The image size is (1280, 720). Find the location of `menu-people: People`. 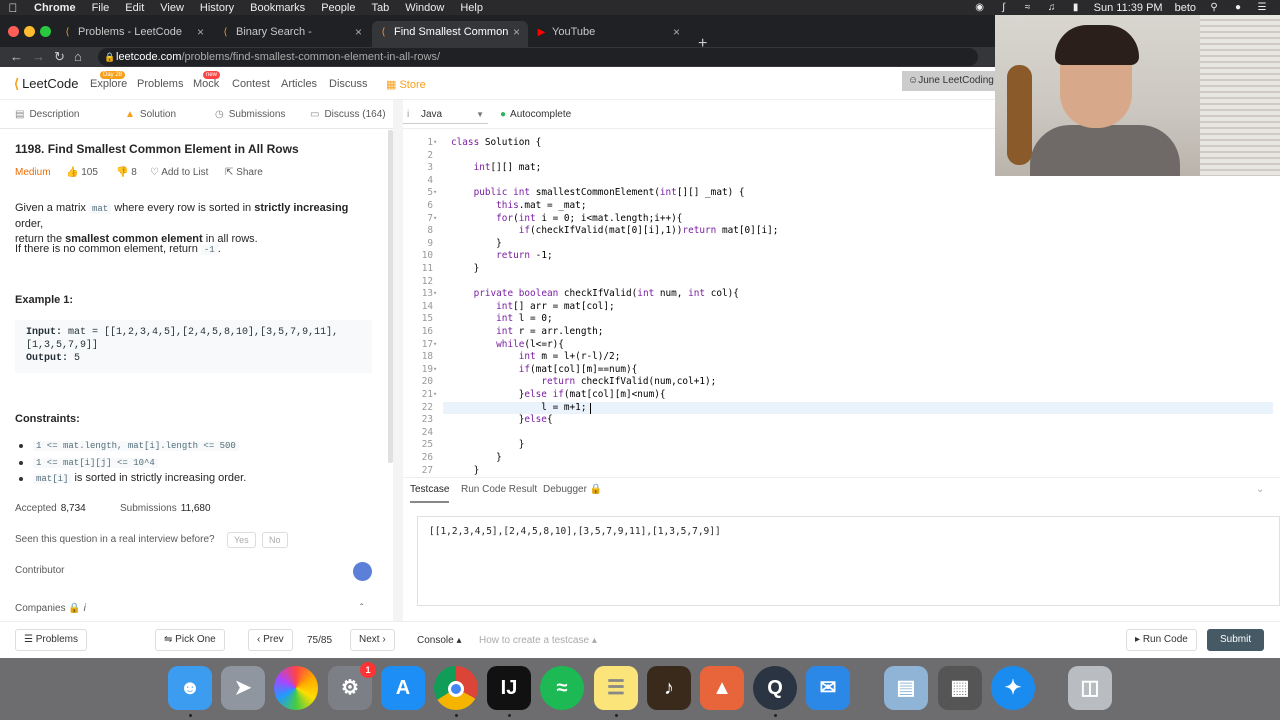

menu-people: People is located at coordinates (338, 8).